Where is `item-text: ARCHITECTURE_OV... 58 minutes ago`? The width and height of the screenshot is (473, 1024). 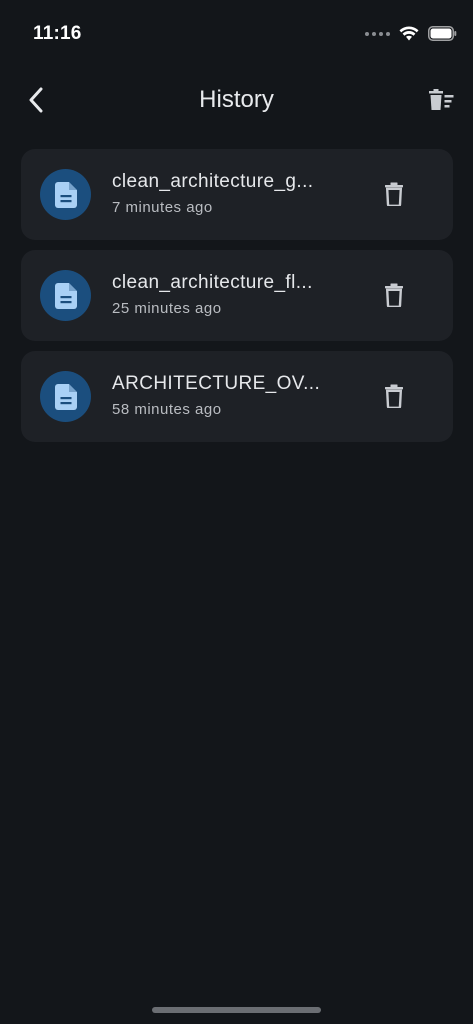
item-text: ARCHITECTURE_OV... 58 minutes ago is located at coordinates (232, 395).